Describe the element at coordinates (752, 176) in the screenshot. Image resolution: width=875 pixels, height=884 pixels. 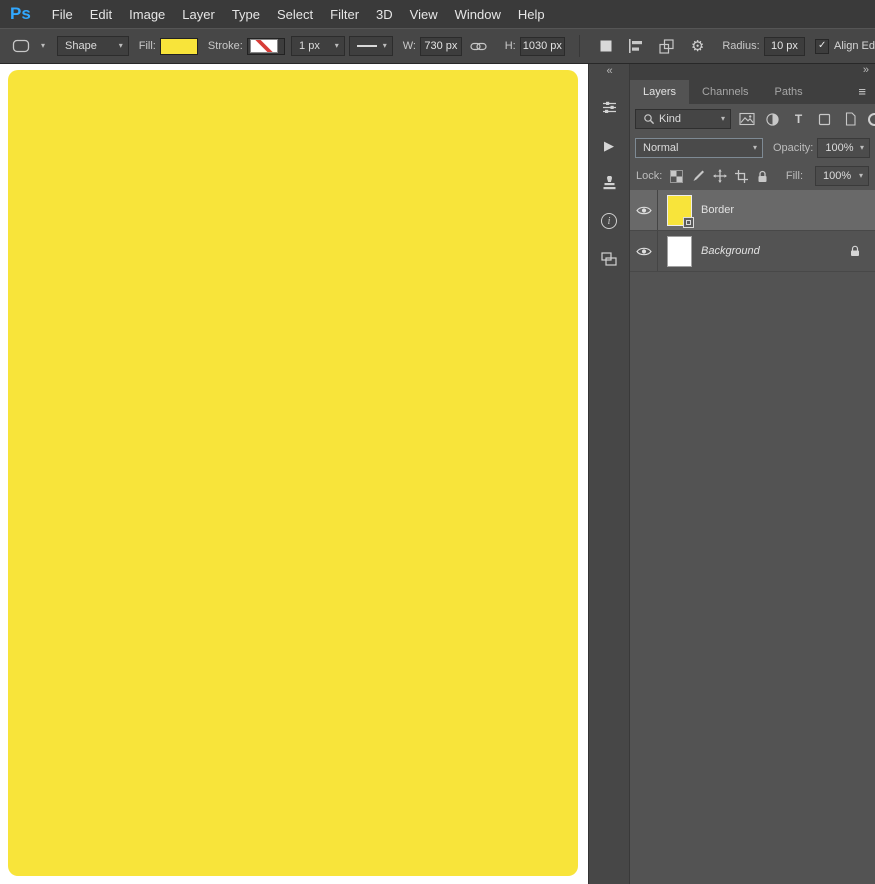
I see `lock-row: Lock: Fill: 100% ▾` at that location.